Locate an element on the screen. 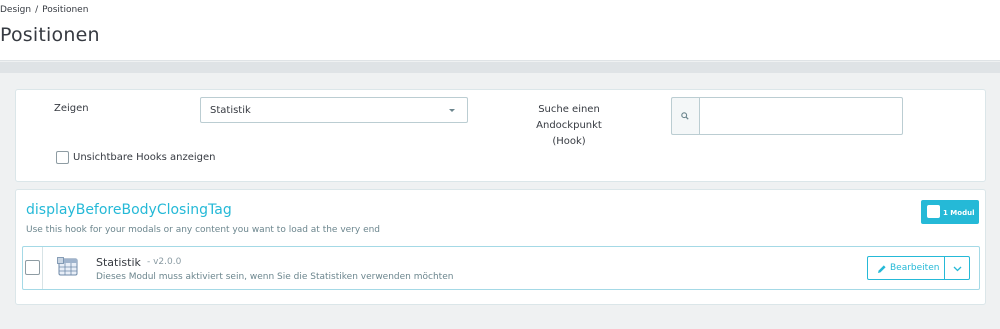 The width and height of the screenshot is (1000, 329). search-hook-label-line2: (Hook) is located at coordinates (569, 141).